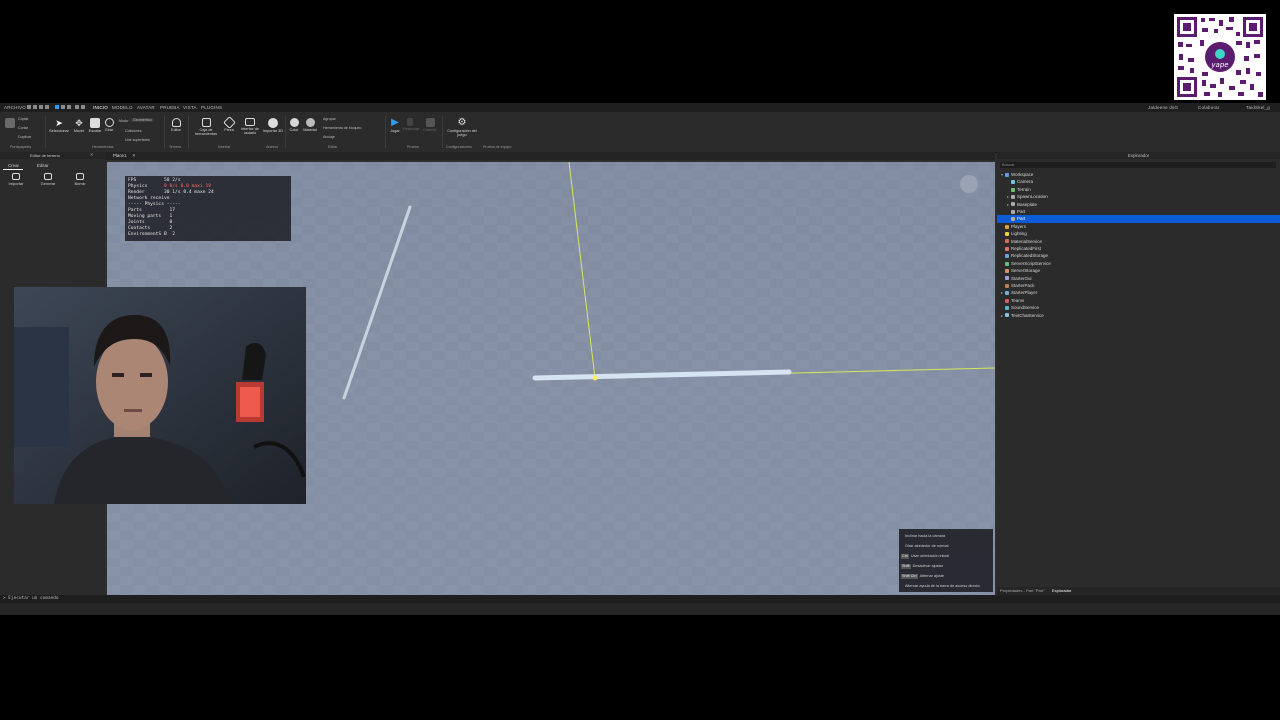 The width and height of the screenshot is (1280, 720). What do you see at coordinates (1258, 107) in the screenshot?
I see `account-name: TaidSkel_g` at bounding box center [1258, 107].